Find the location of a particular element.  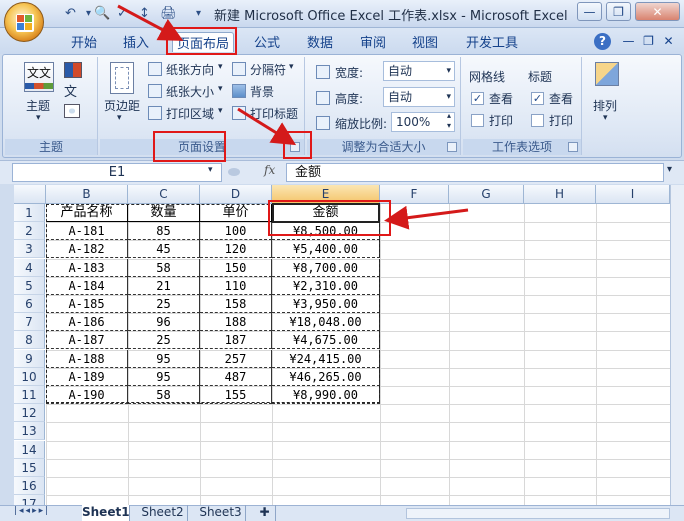

office-logo-icon is located at coordinates (25, 23).